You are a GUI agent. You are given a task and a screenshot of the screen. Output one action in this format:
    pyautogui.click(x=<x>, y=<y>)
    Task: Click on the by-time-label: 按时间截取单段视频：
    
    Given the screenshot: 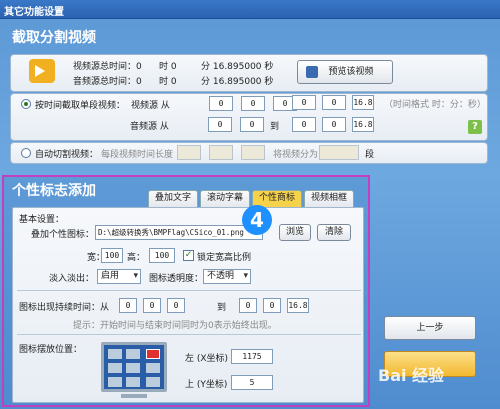 What is the action you would take?
    pyautogui.click(x=80, y=106)
    